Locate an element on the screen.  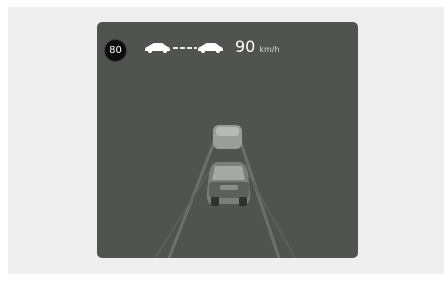
speed-limit-value: 80 is located at coordinates (115, 50).